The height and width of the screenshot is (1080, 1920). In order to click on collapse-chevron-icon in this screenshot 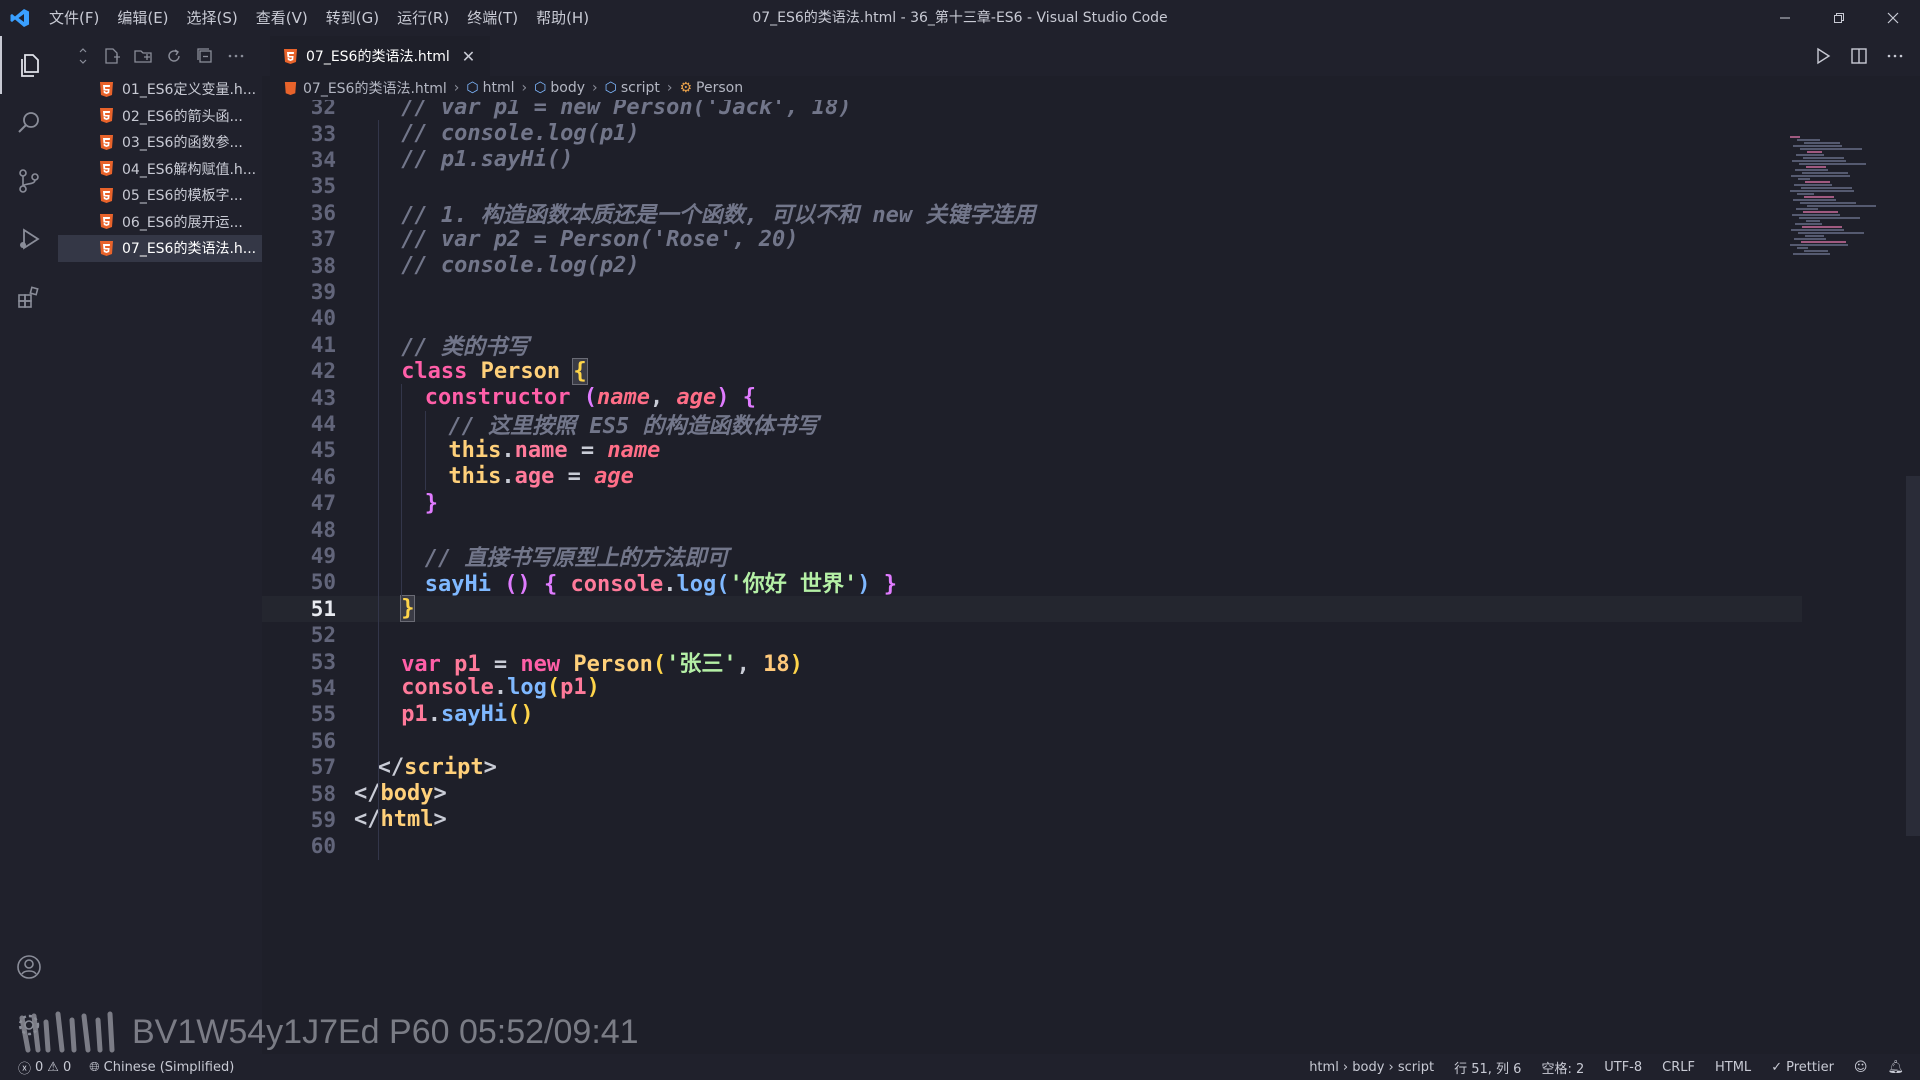, I will do `click(83, 56)`.